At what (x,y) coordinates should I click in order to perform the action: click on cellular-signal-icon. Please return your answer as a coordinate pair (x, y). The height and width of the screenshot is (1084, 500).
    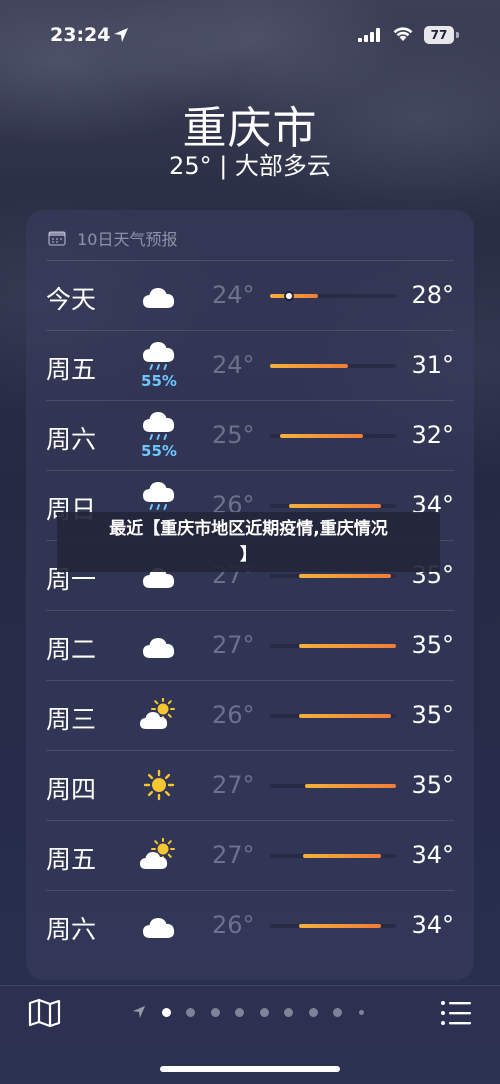
    Looking at the image, I should click on (369, 35).